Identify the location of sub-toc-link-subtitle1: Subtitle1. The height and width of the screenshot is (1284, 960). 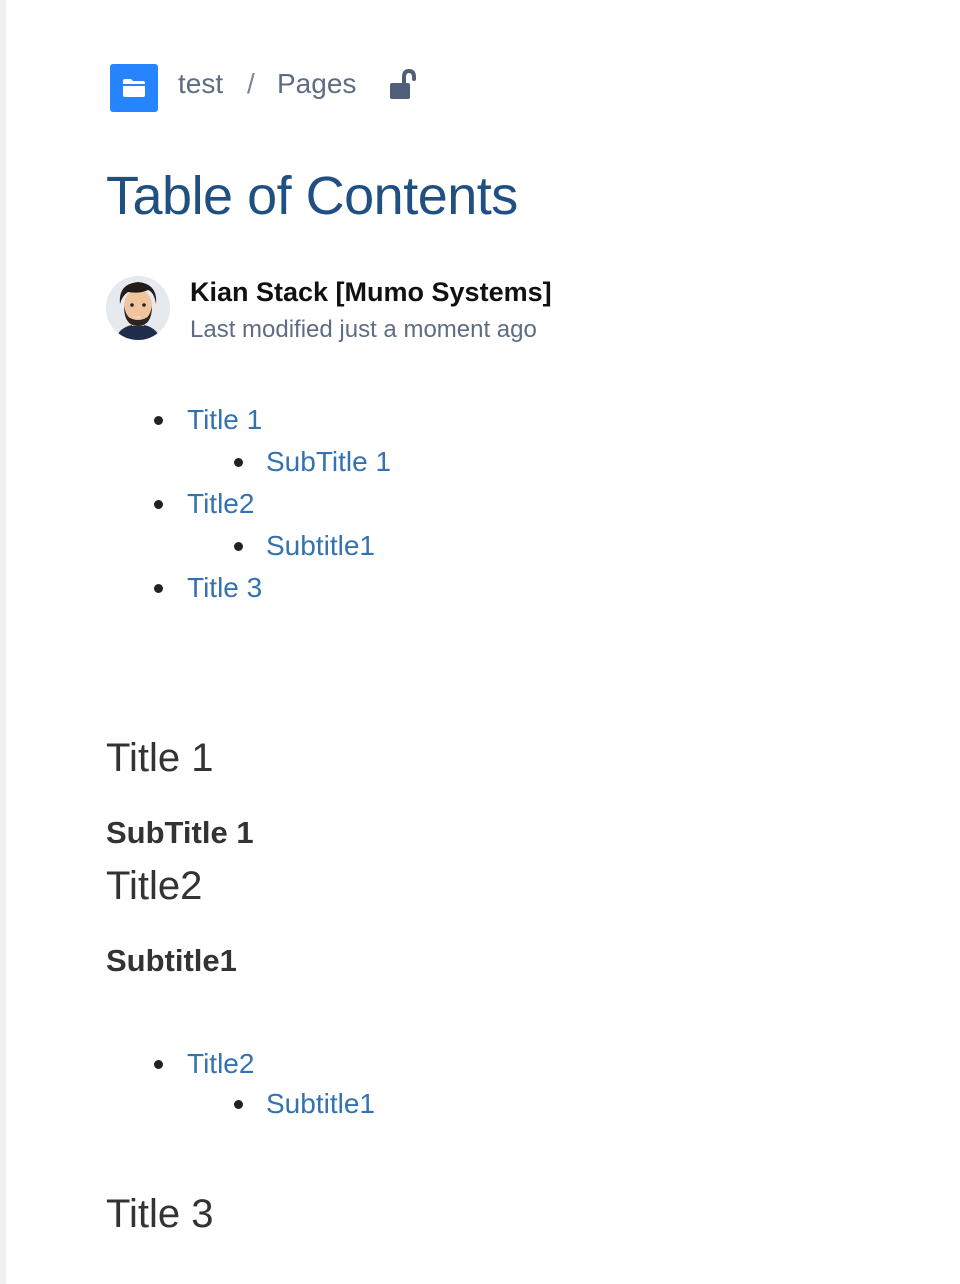
(320, 1104).